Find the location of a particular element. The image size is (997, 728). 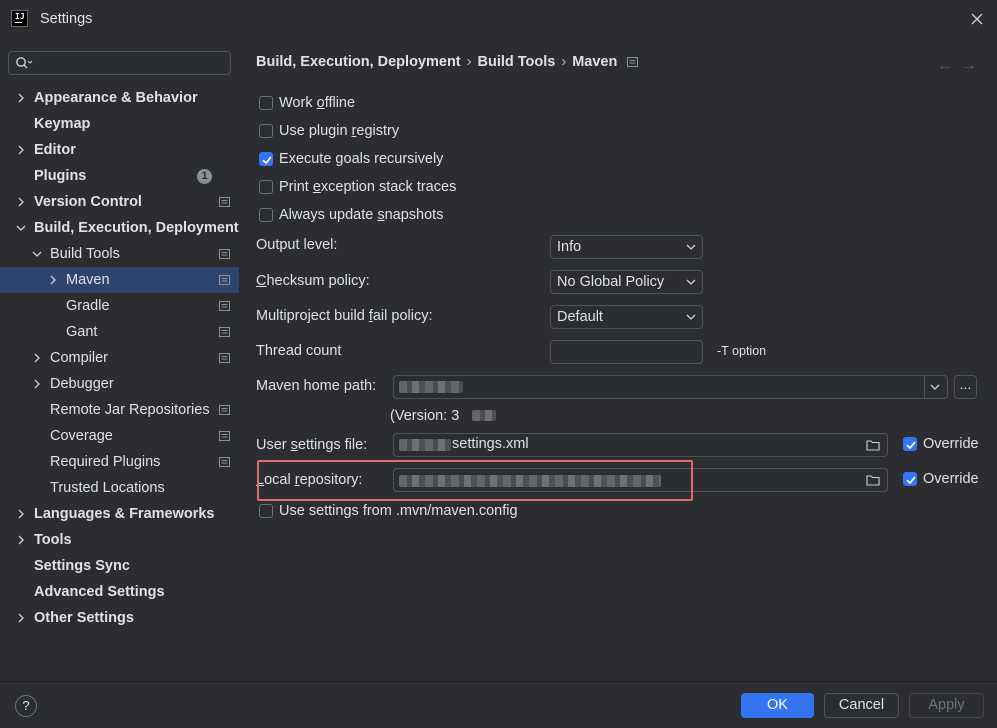

back-arrow-icon: ← is located at coordinates (945, 66).